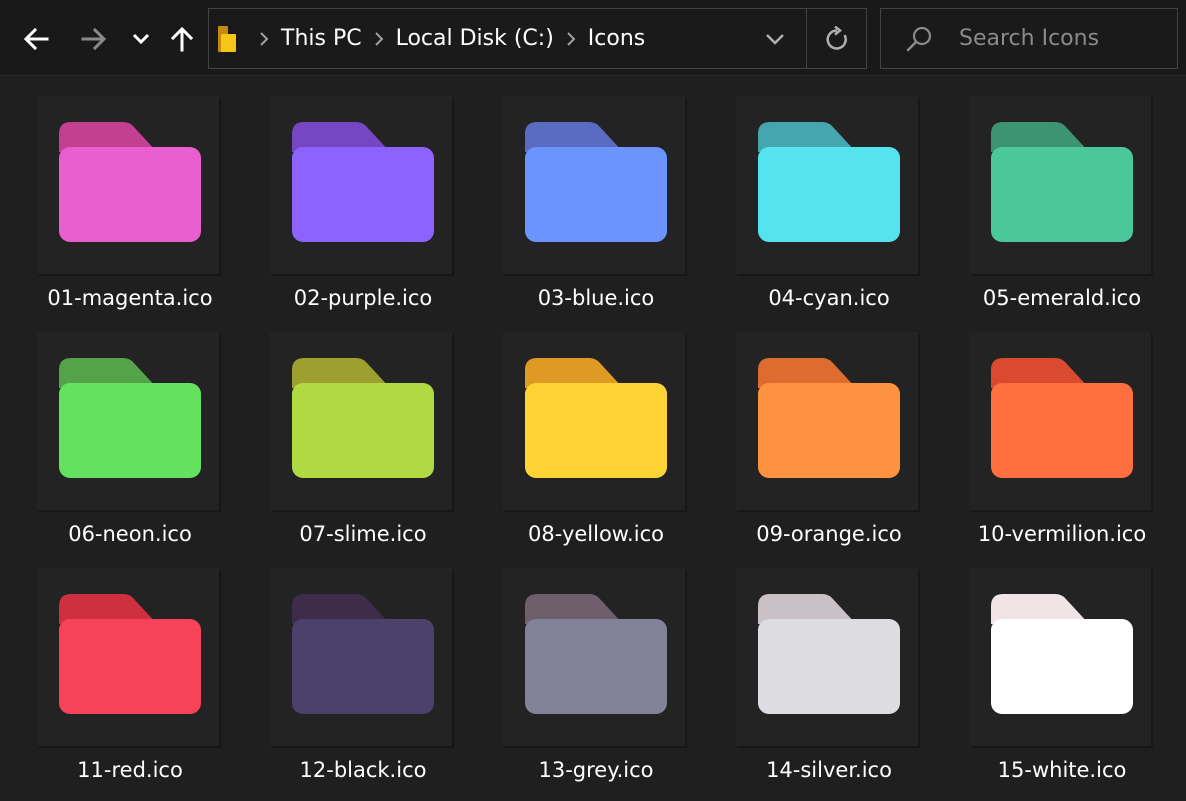 This screenshot has width=1186, height=801. I want to click on breadcrumb-local-disk: Local Disk (C:), so click(475, 38).